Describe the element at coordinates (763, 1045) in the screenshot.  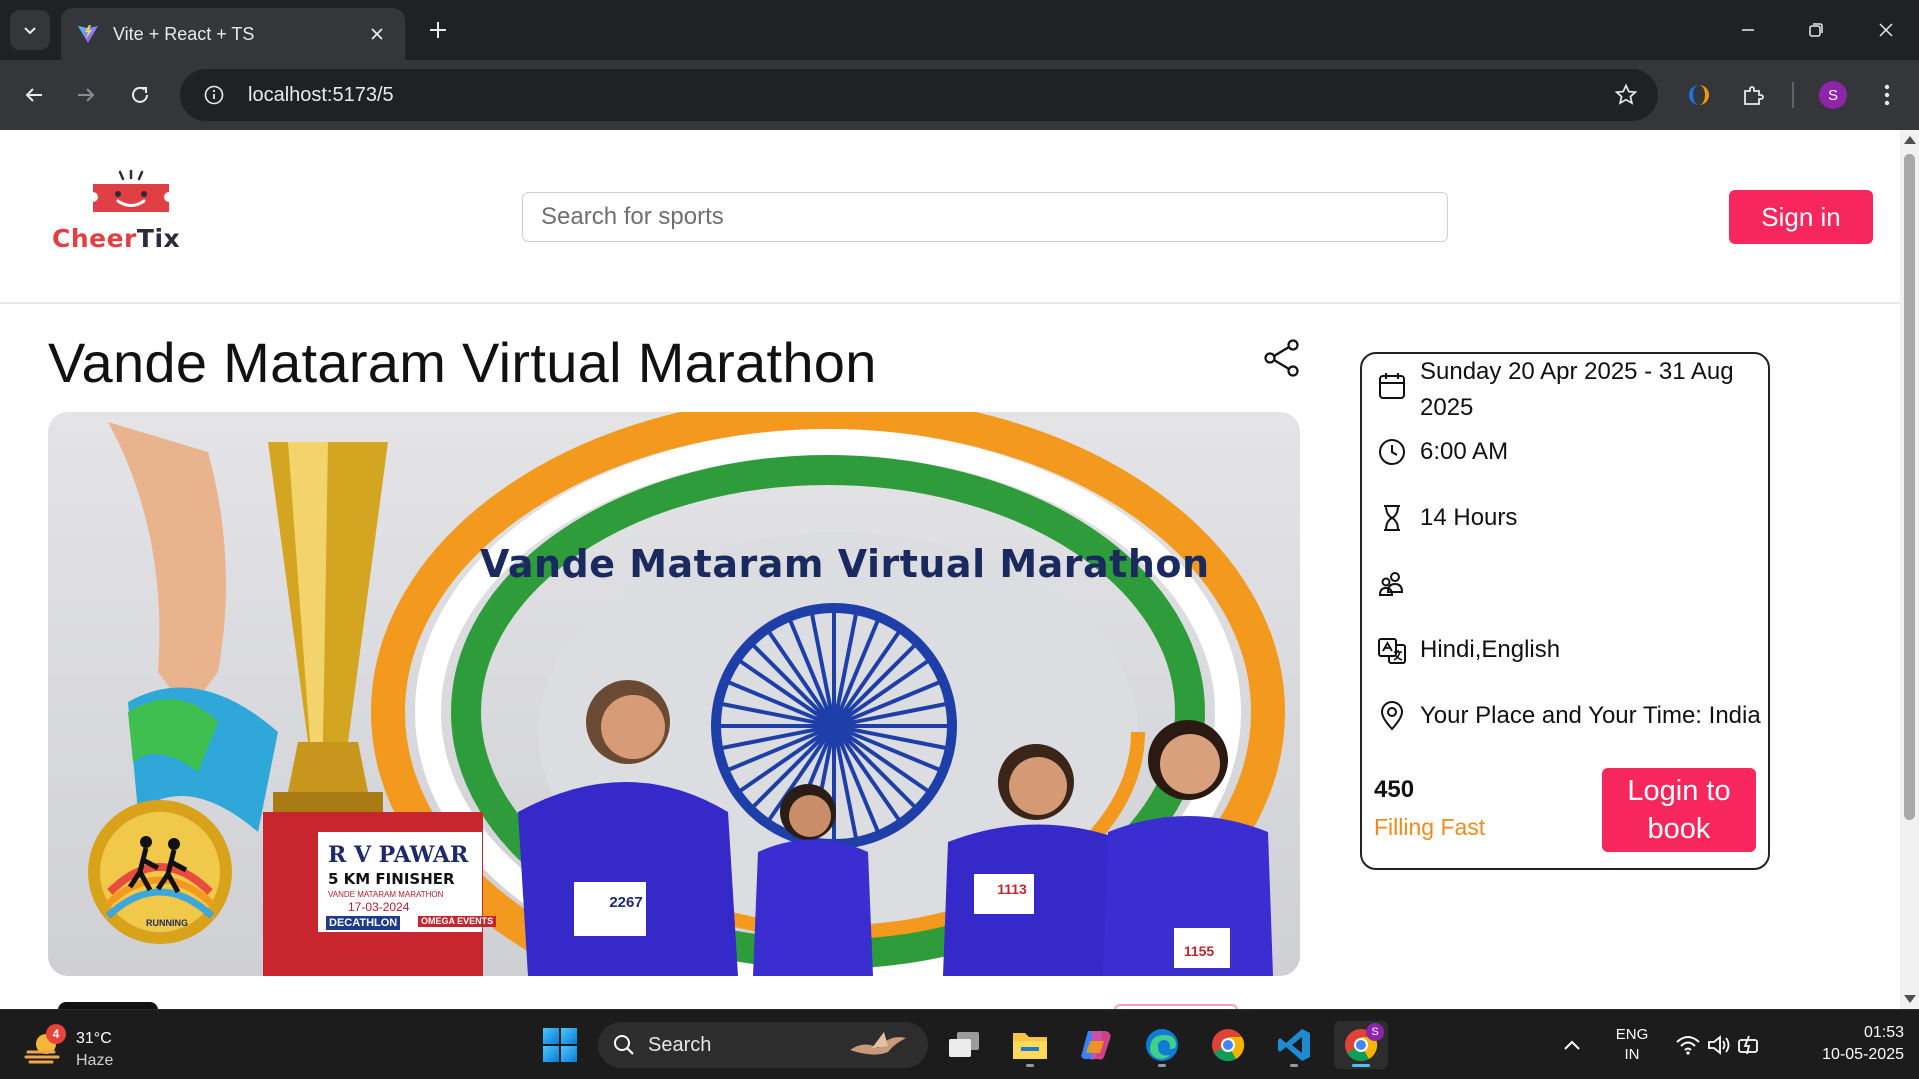
I see `taskbar-search: Search` at that location.